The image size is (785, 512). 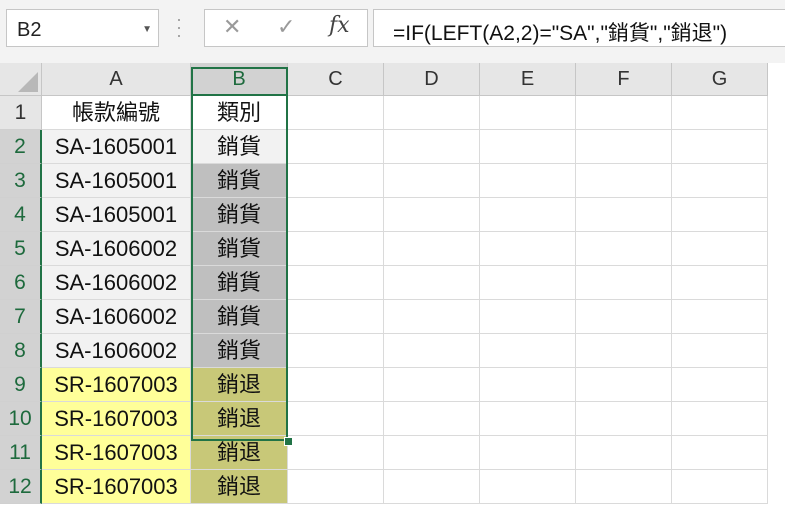 What do you see at coordinates (528, 113) in the screenshot?
I see `cell-e1` at bounding box center [528, 113].